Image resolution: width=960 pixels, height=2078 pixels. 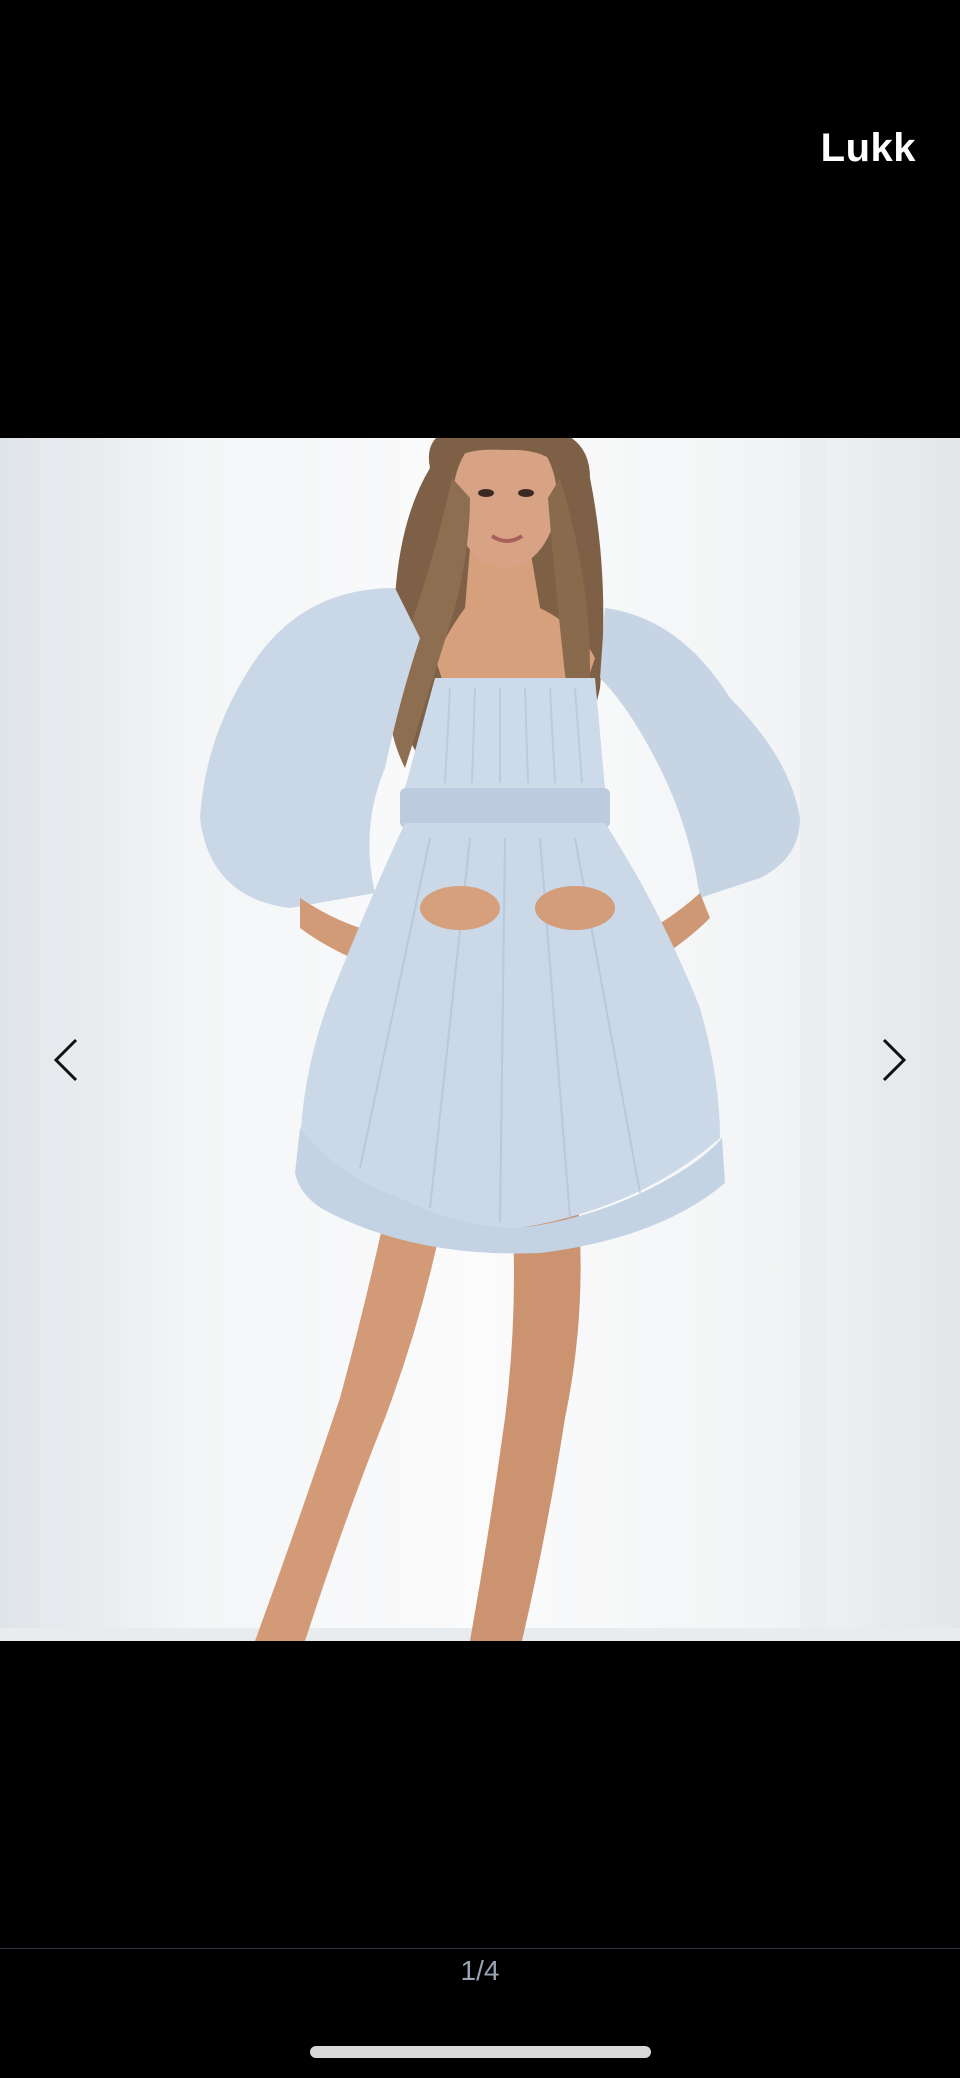 What do you see at coordinates (310, 748) in the screenshot?
I see `left-sleeve` at bounding box center [310, 748].